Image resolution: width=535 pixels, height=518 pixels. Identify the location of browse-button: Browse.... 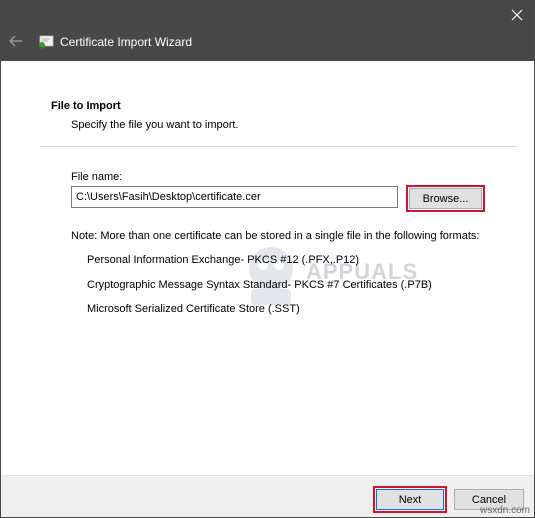
(445, 198).